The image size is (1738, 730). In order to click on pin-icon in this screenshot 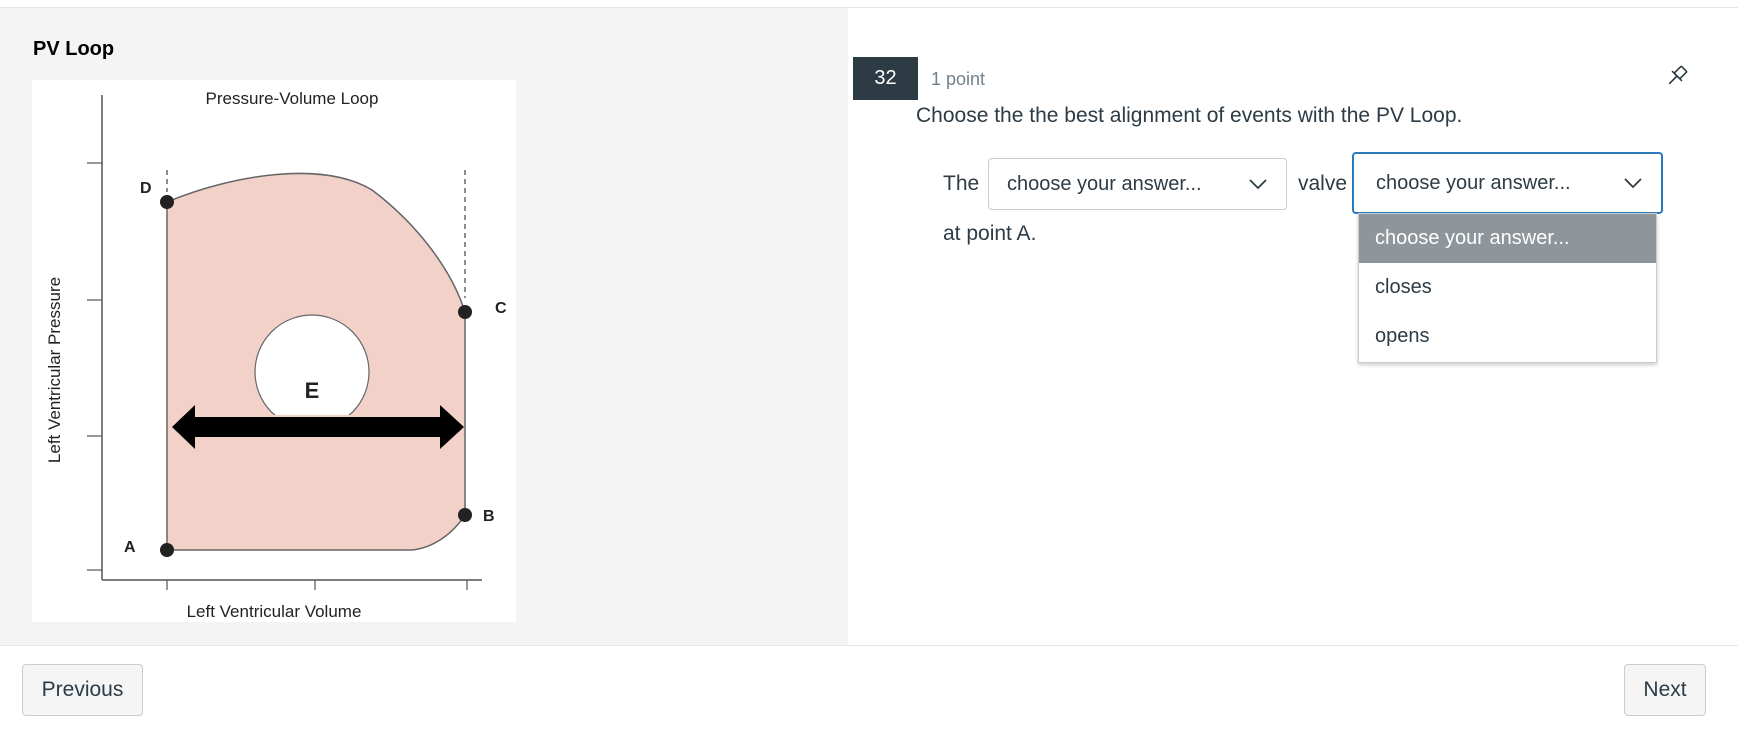, I will do `click(1677, 76)`.